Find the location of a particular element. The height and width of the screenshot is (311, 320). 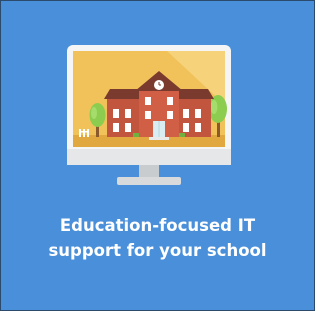

caption-line-1: Education-focused IT is located at coordinates (157, 225).